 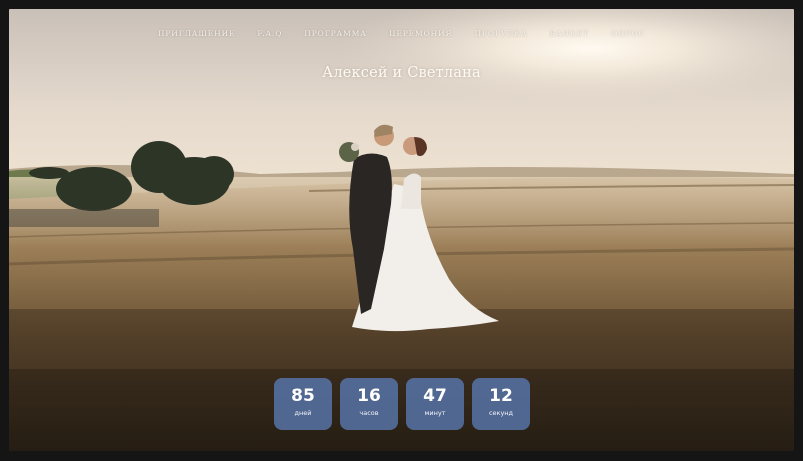 I want to click on countdown-timer: 85 дней 16 часов 47 минут 12 секунд, so click(x=402, y=404).